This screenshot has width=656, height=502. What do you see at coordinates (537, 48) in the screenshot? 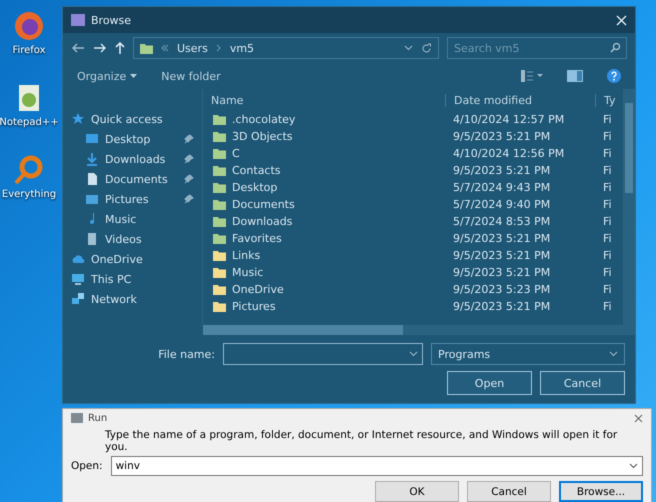
I see `search-field: Search vm5` at bounding box center [537, 48].